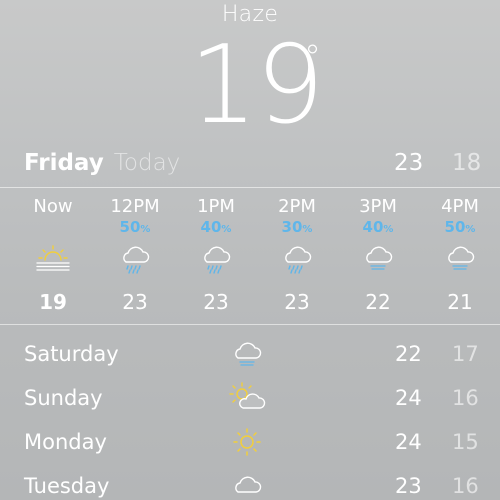 The height and width of the screenshot is (500, 500). What do you see at coordinates (71, 354) in the screenshot?
I see `daily-day: Saturday` at bounding box center [71, 354].